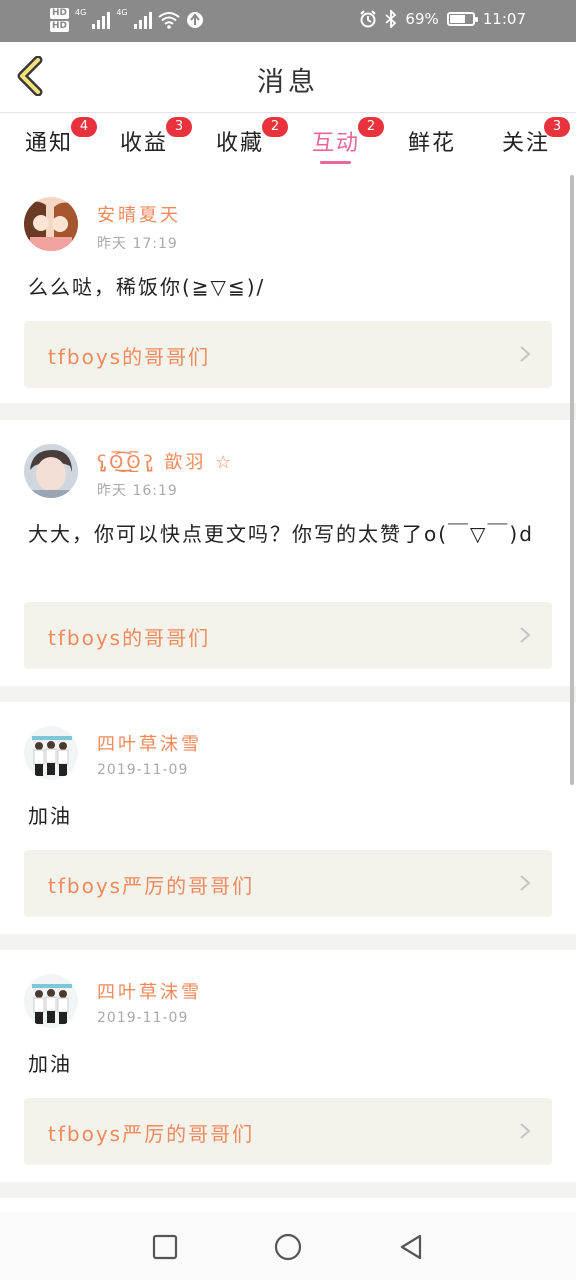 The height and width of the screenshot is (1280, 576). Describe the element at coordinates (127, 20) in the screenshot. I see `status-left: HD HD 4G 4G` at that location.